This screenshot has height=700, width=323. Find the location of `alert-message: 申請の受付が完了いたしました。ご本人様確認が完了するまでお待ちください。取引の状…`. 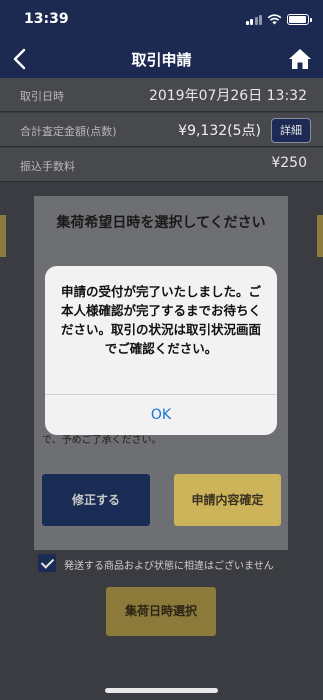

alert-message: 申請の受付が完了いたしました。ご本人様確認が完了するまでお待ちください。取引の状… is located at coordinates (160, 320).